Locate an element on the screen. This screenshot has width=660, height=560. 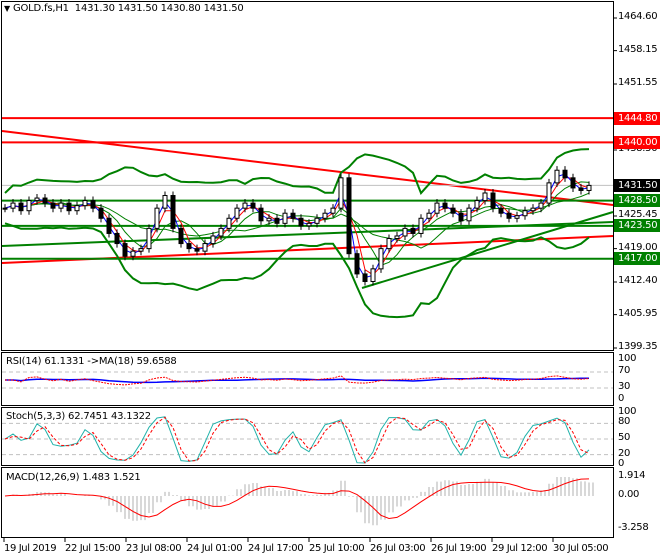
stoch-axis-label: 0 is located at coordinates (621, 463).